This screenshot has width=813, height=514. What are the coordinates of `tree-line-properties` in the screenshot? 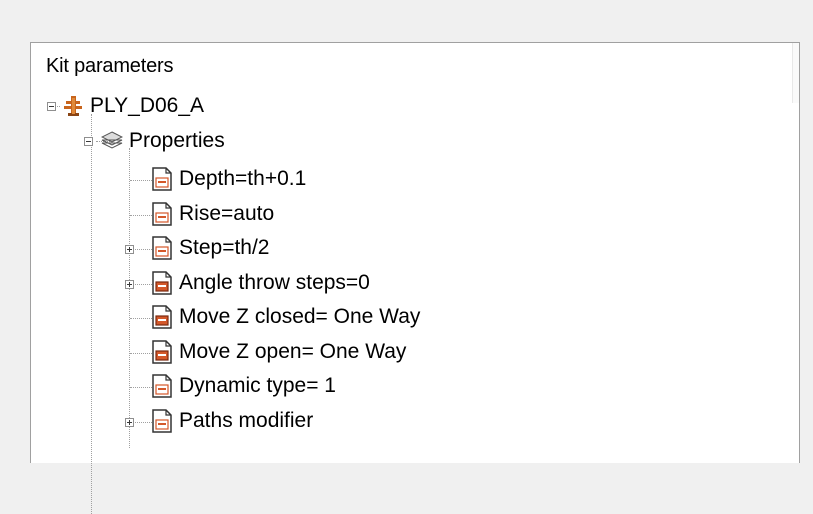 It's located at (129, 298).